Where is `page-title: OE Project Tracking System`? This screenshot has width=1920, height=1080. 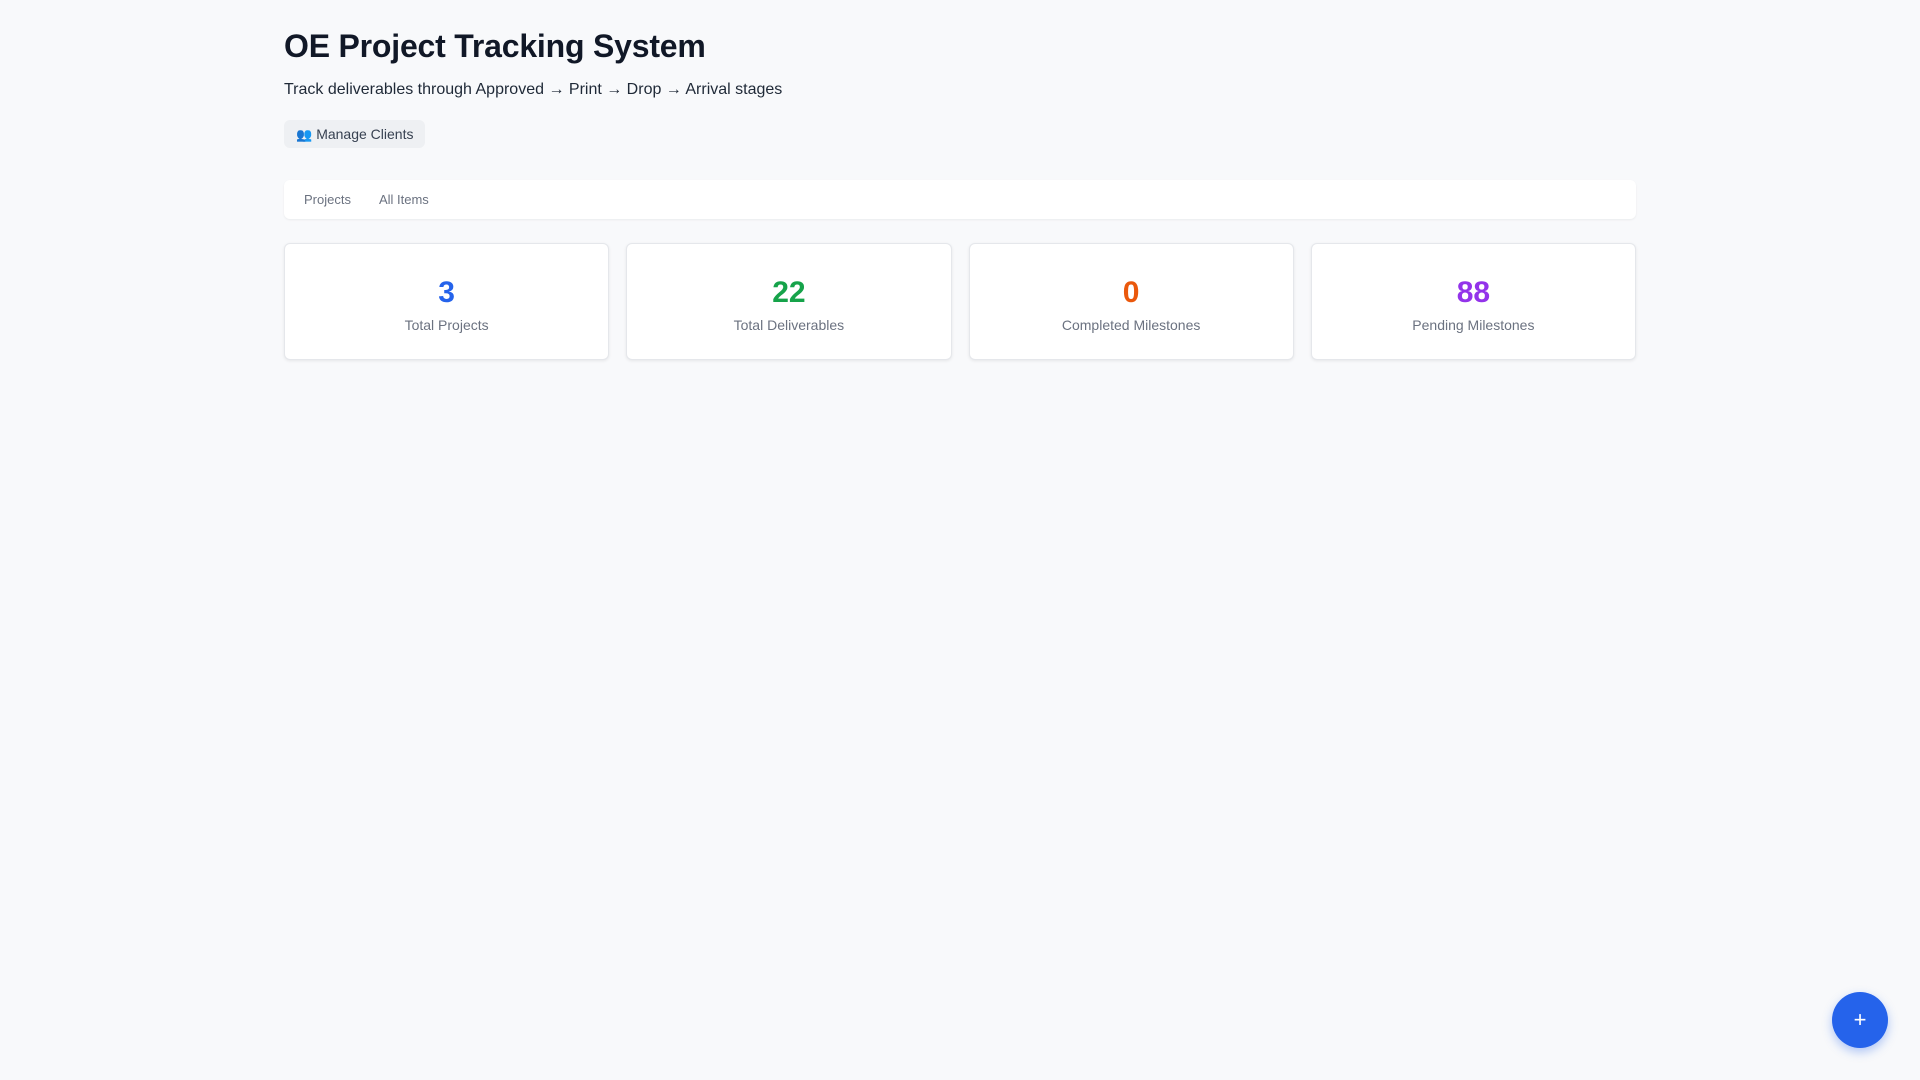 page-title: OE Project Tracking System is located at coordinates (495, 46).